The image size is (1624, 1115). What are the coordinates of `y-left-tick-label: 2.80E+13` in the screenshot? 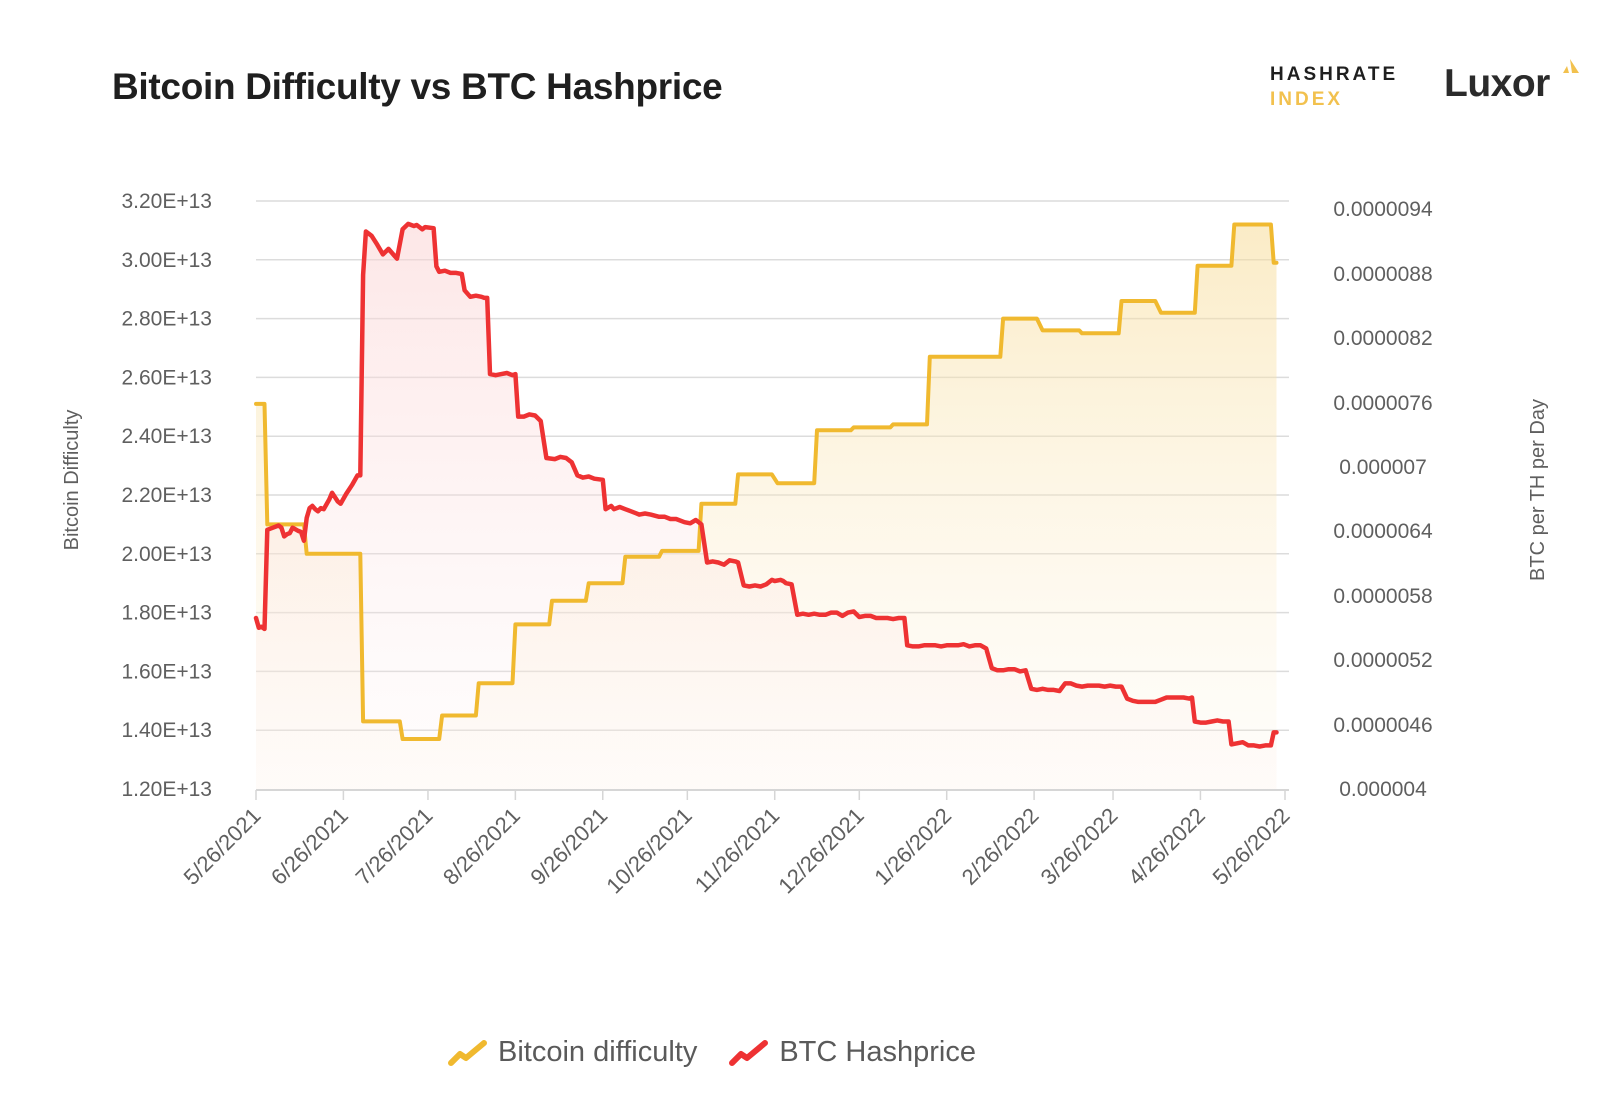 It's located at (166, 319).